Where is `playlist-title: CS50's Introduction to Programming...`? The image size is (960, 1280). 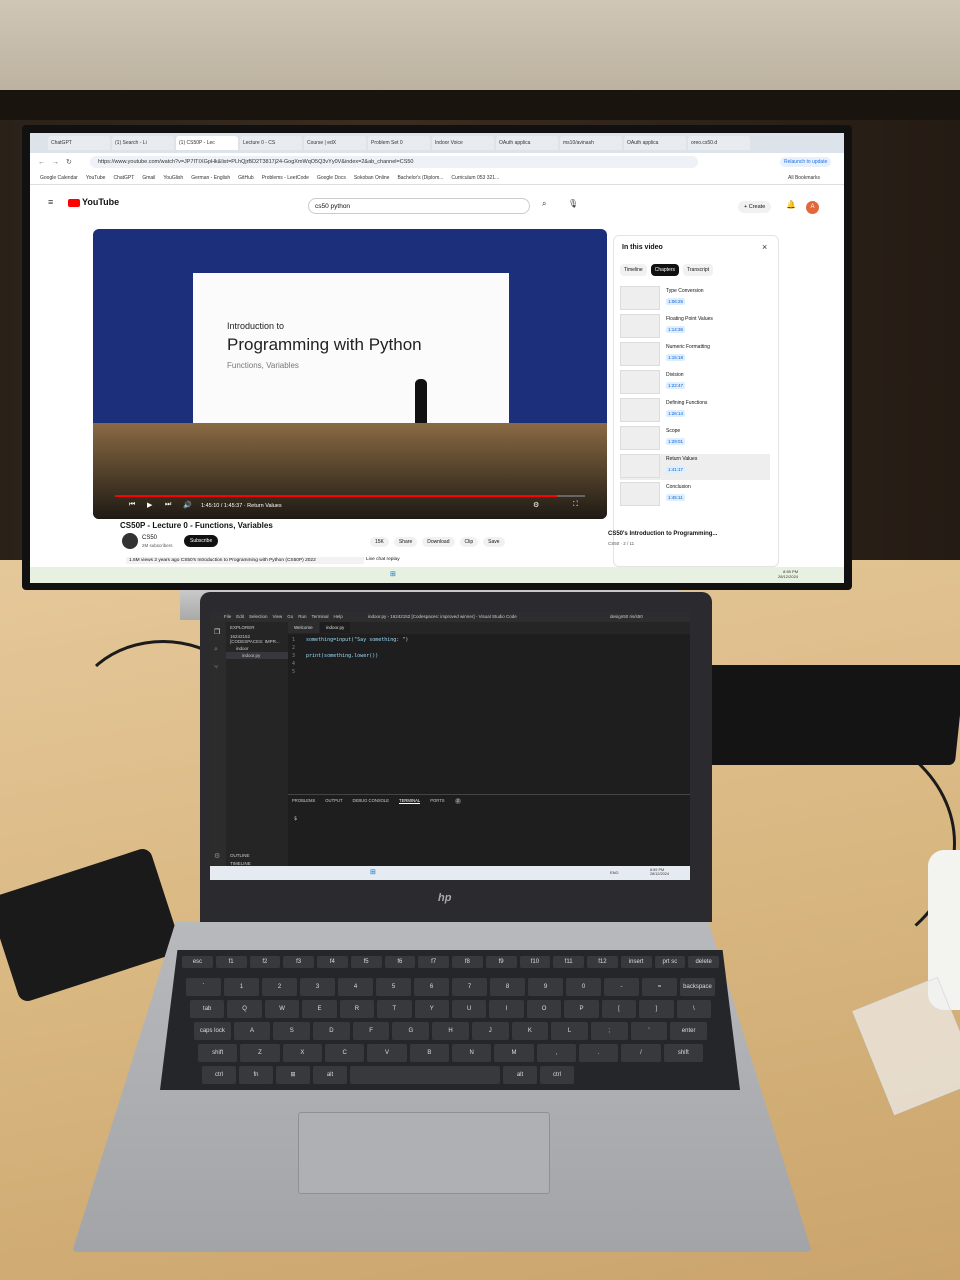
playlist-title: CS50's Introduction to Programming... is located at coordinates (662, 534).